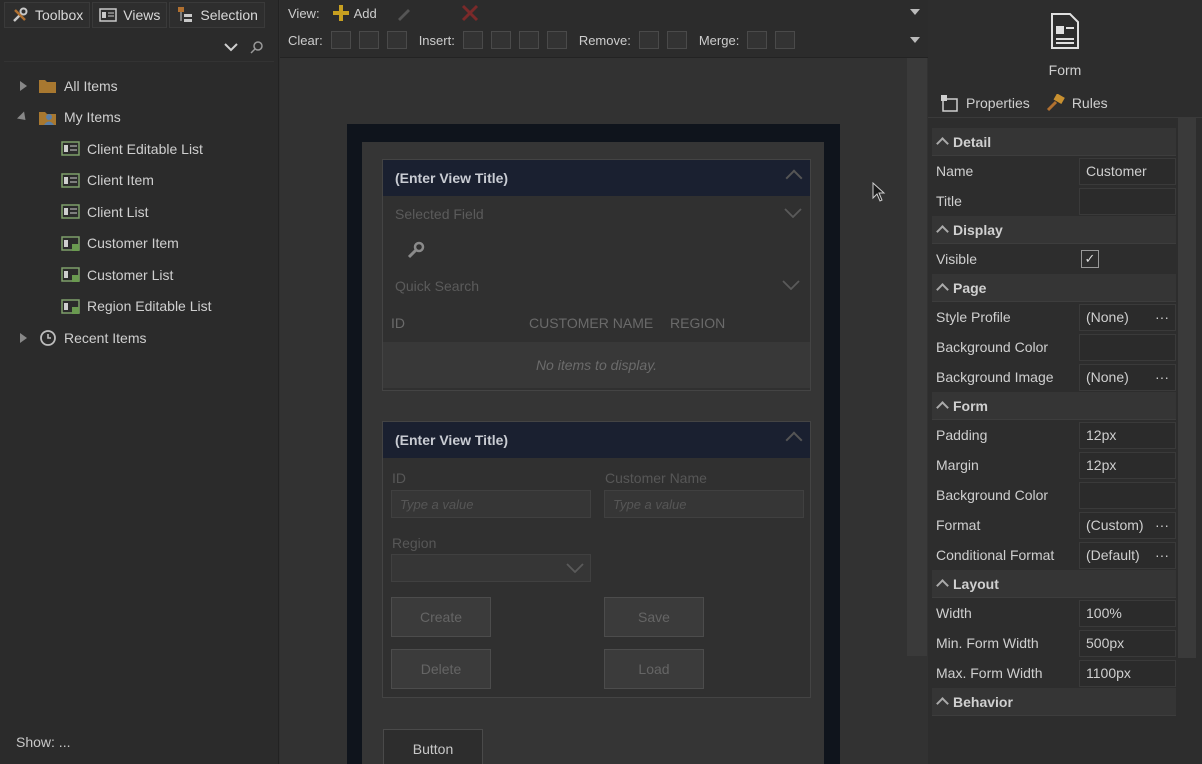  I want to click on tab-selection: Selection, so click(217, 15).